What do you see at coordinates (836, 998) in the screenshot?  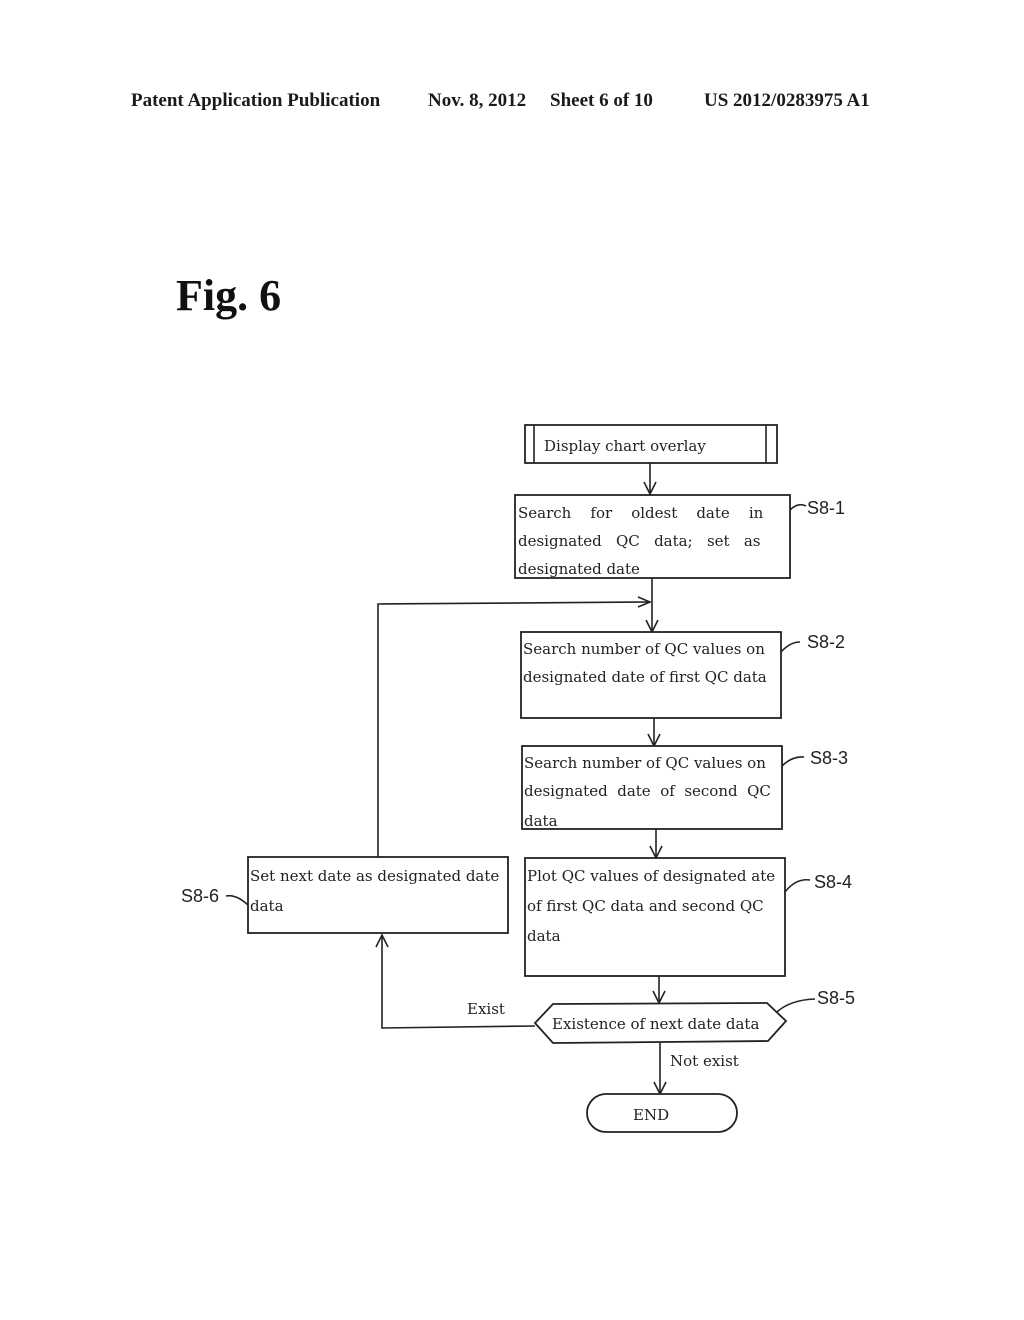 I see `decision-id: S8-5` at bounding box center [836, 998].